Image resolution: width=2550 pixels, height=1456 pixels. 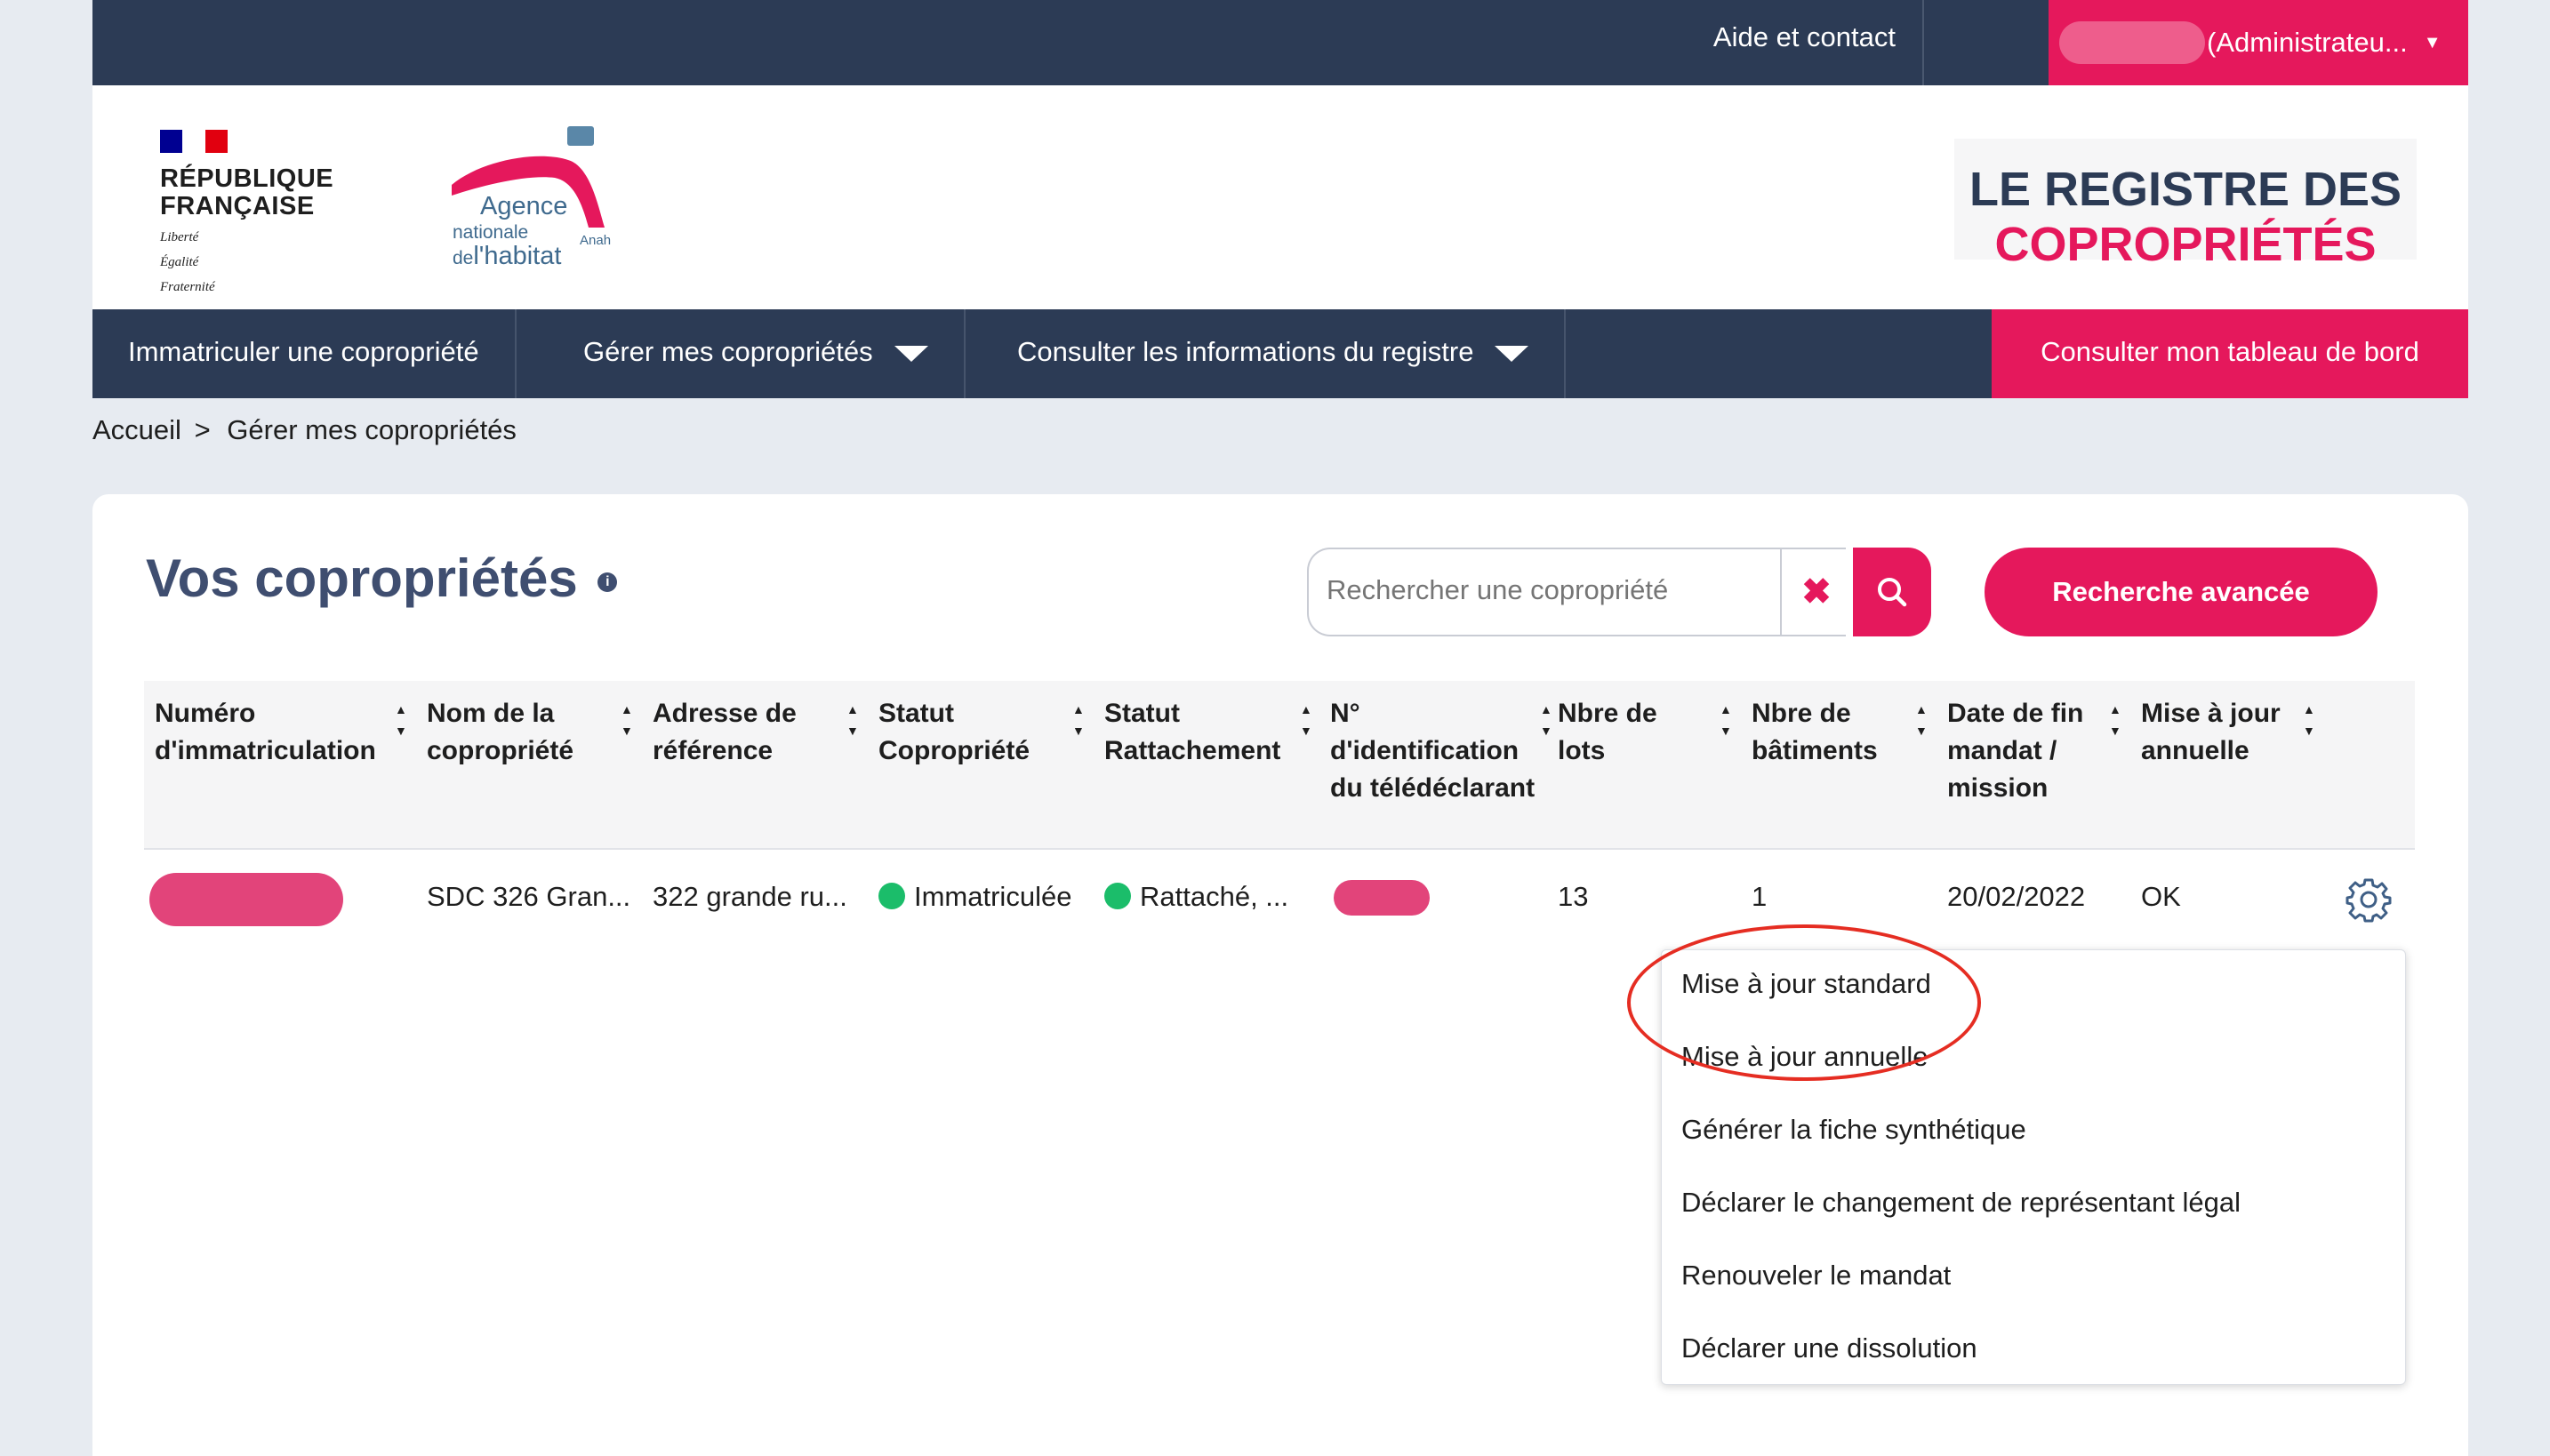 What do you see at coordinates (2185, 244) in the screenshot?
I see `registre-line-2: COPROPRIÉTÉS` at bounding box center [2185, 244].